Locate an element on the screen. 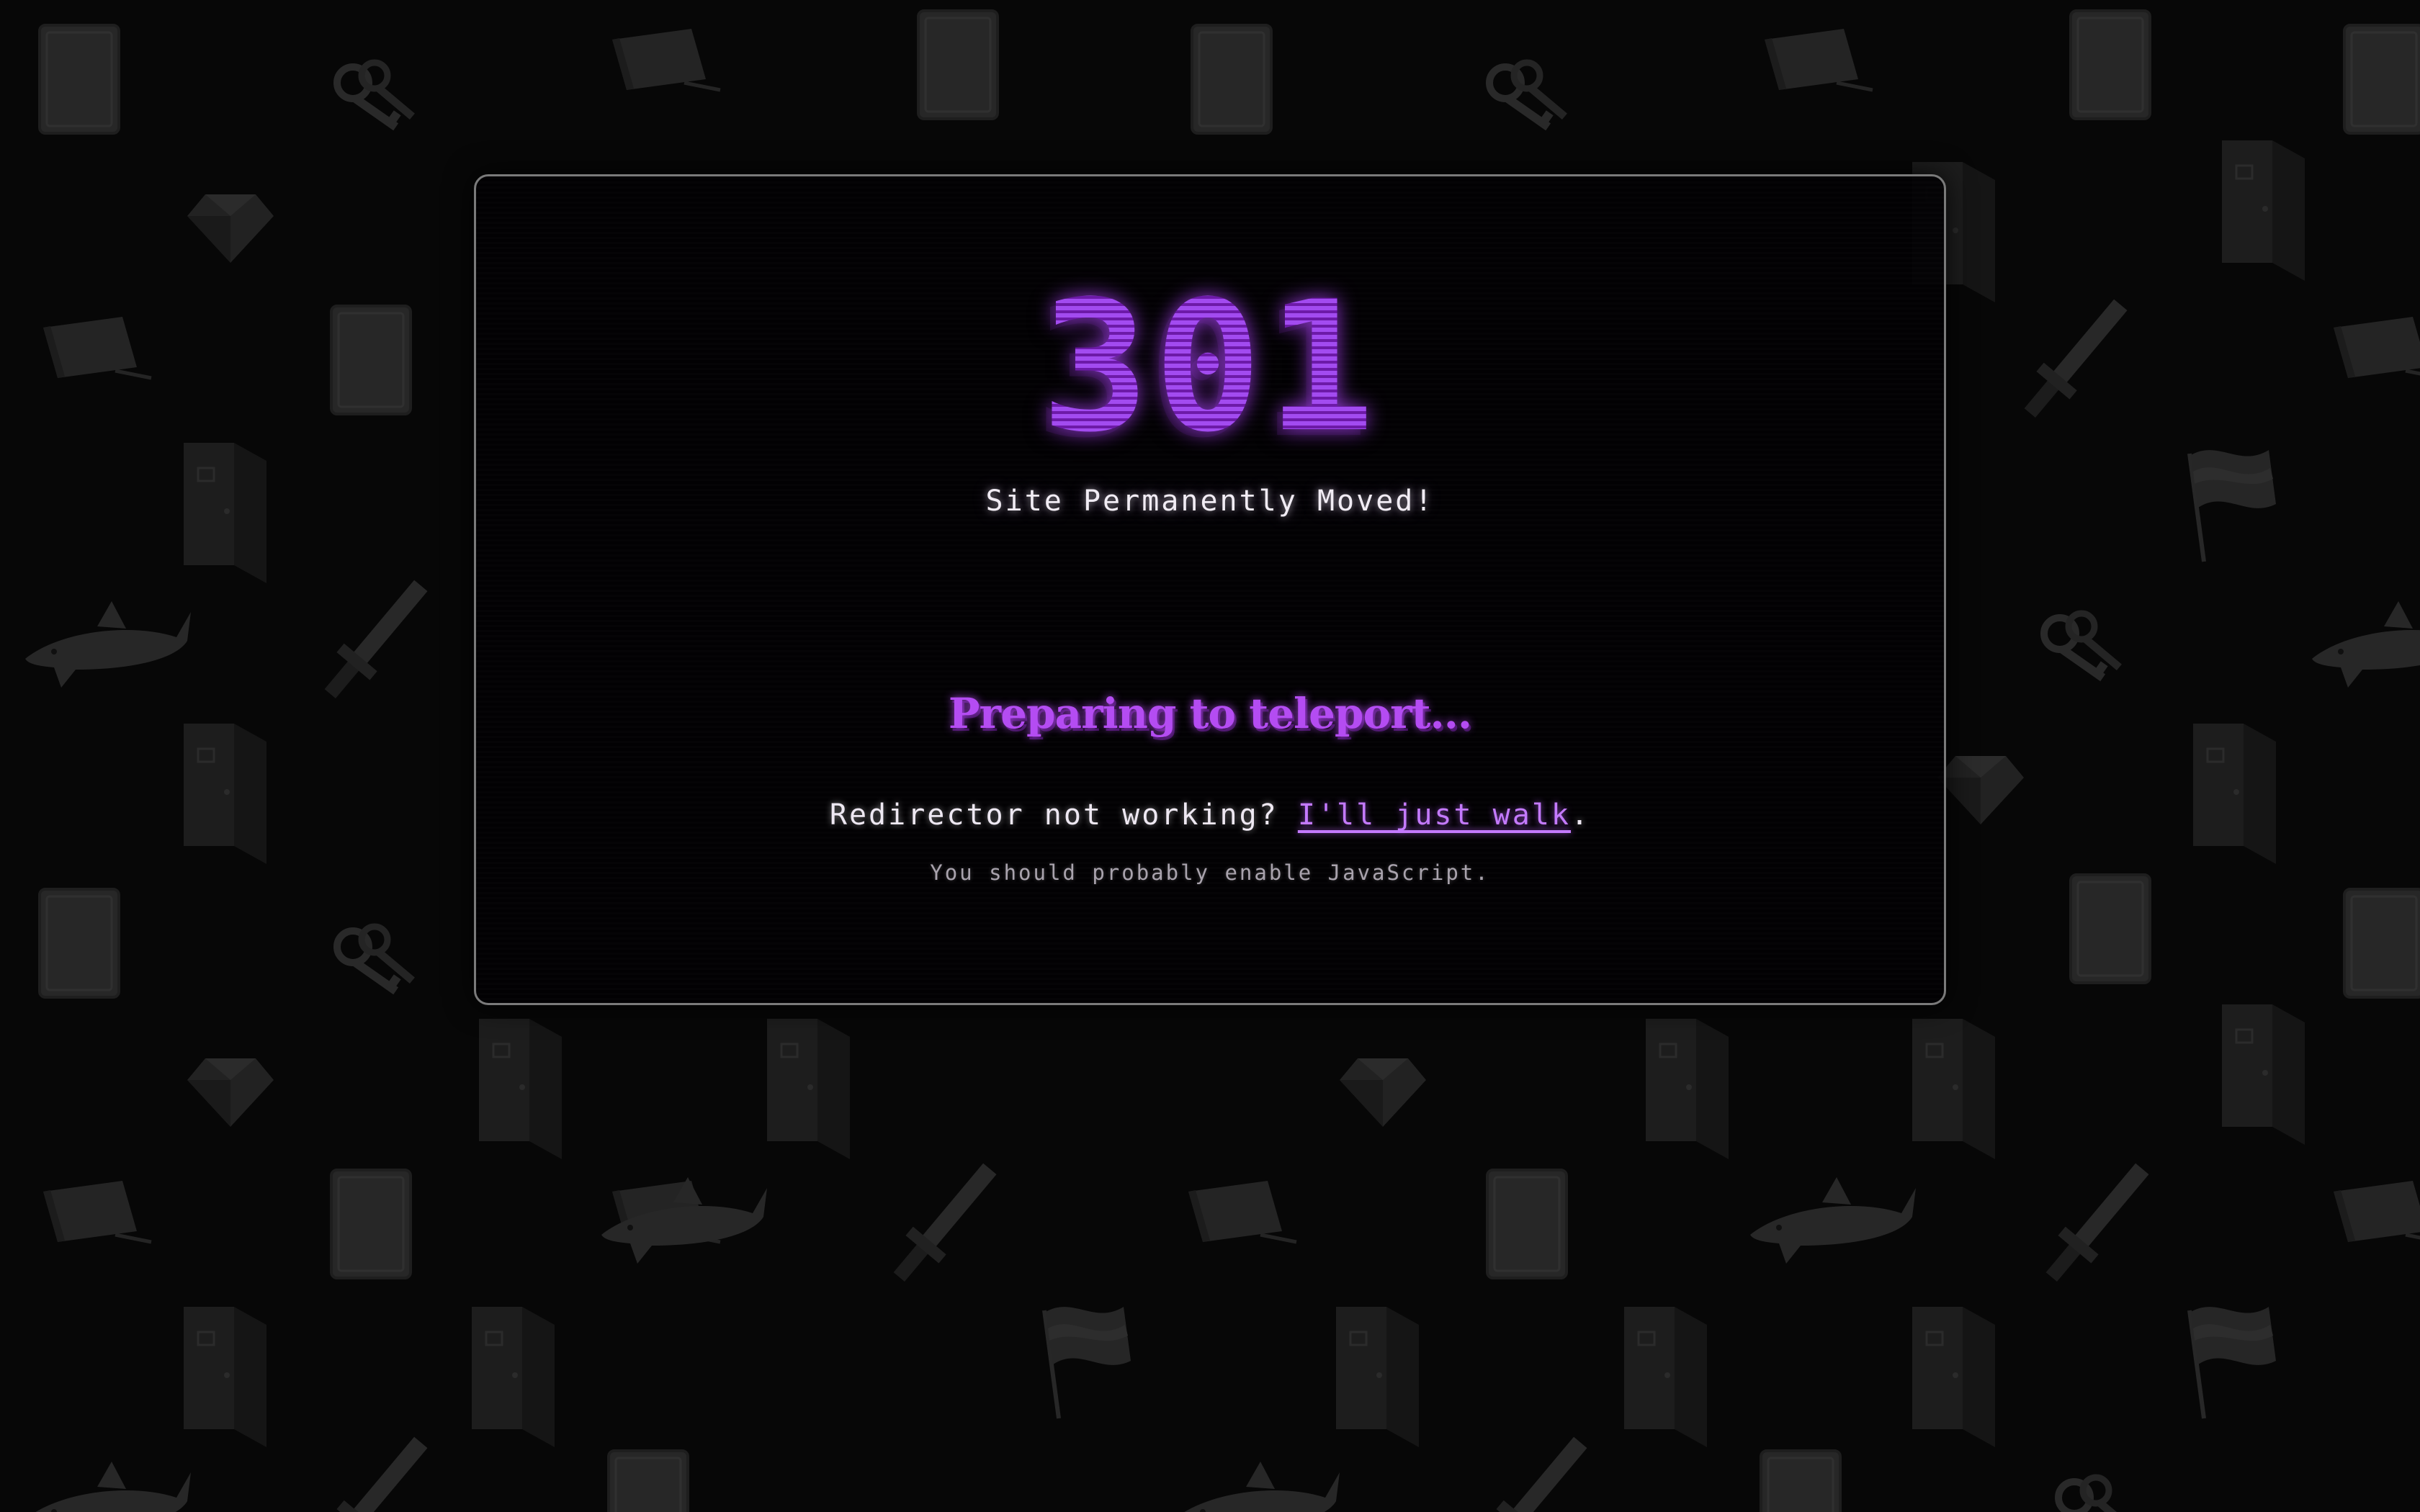 The height and width of the screenshot is (1512, 2420). redirect-prefix: Redirector not working? is located at coordinates (1063, 815).